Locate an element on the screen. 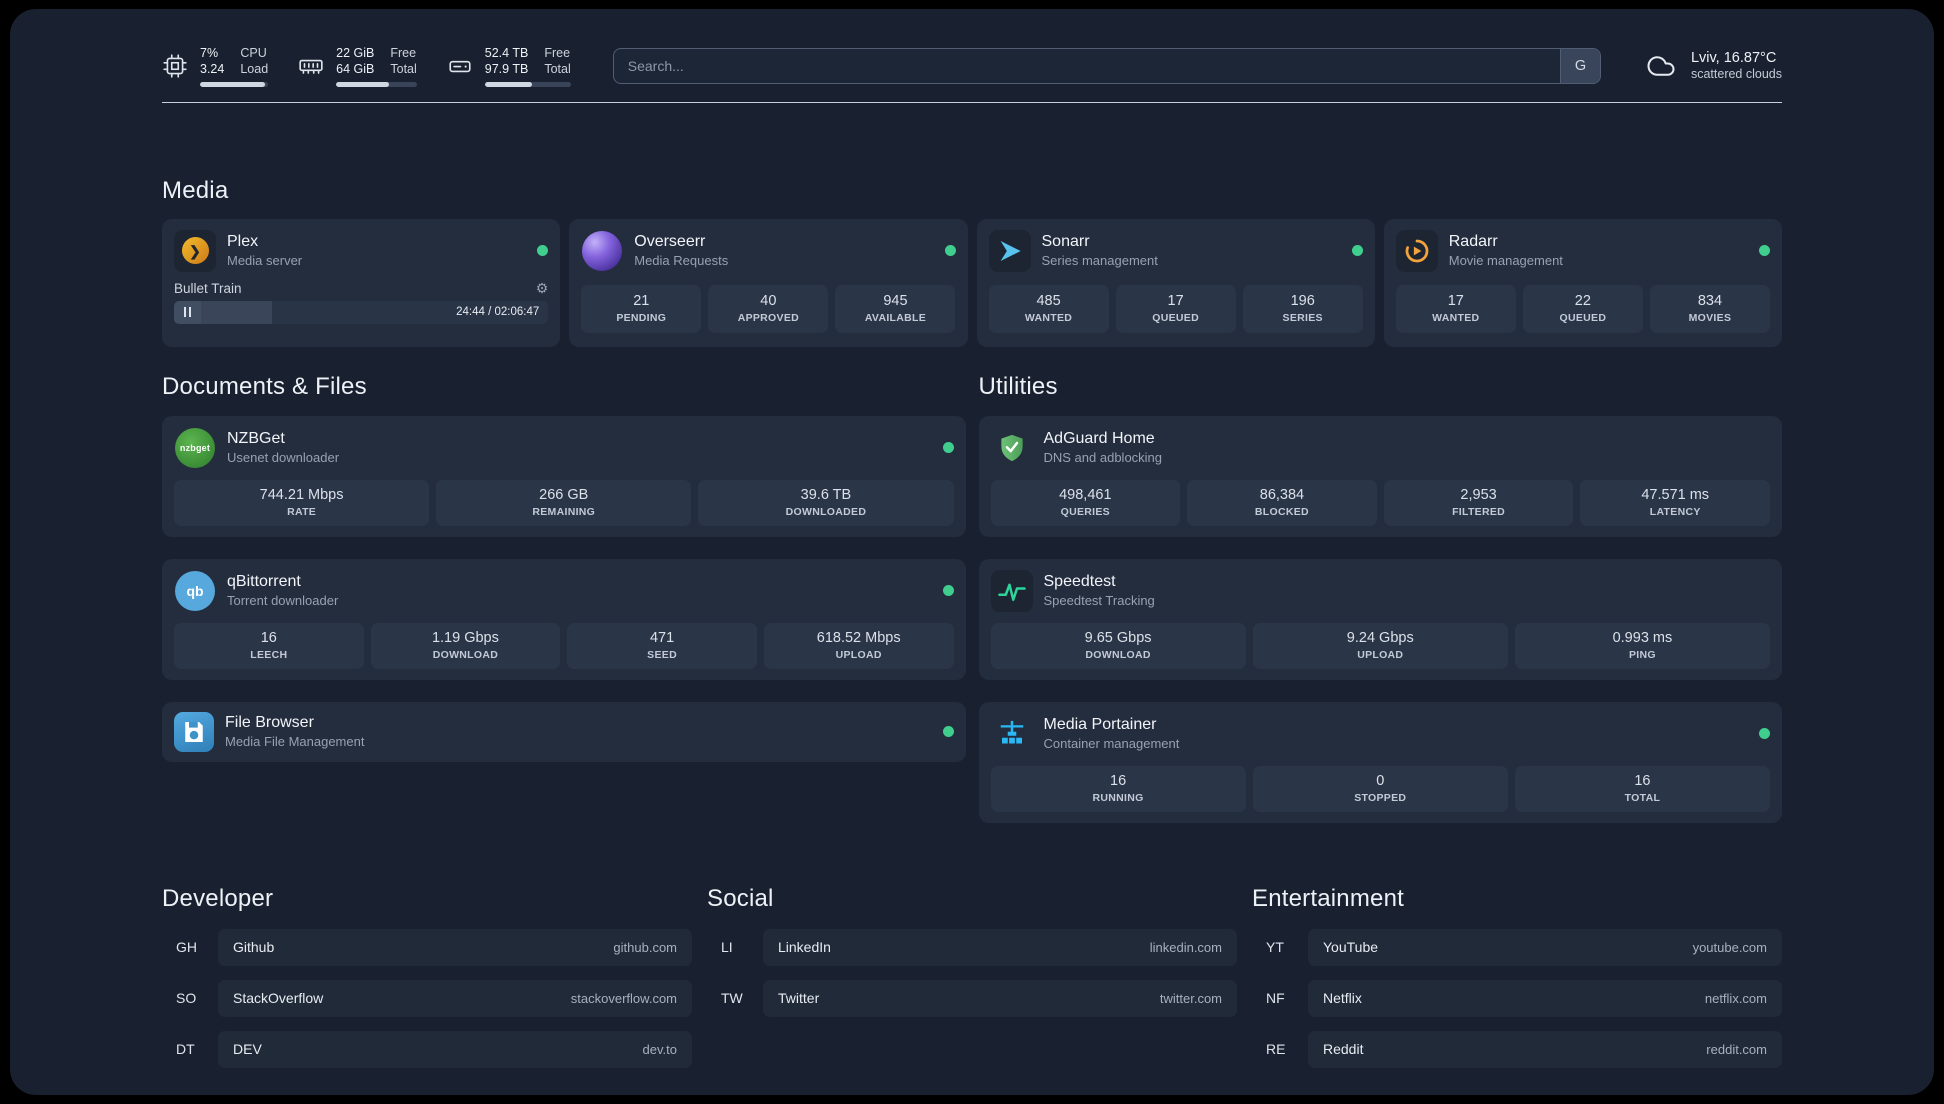 Image resolution: width=1944 pixels, height=1104 pixels. bookmark-linkedin: LI LinkedIn linkedin.com is located at coordinates (972, 947).